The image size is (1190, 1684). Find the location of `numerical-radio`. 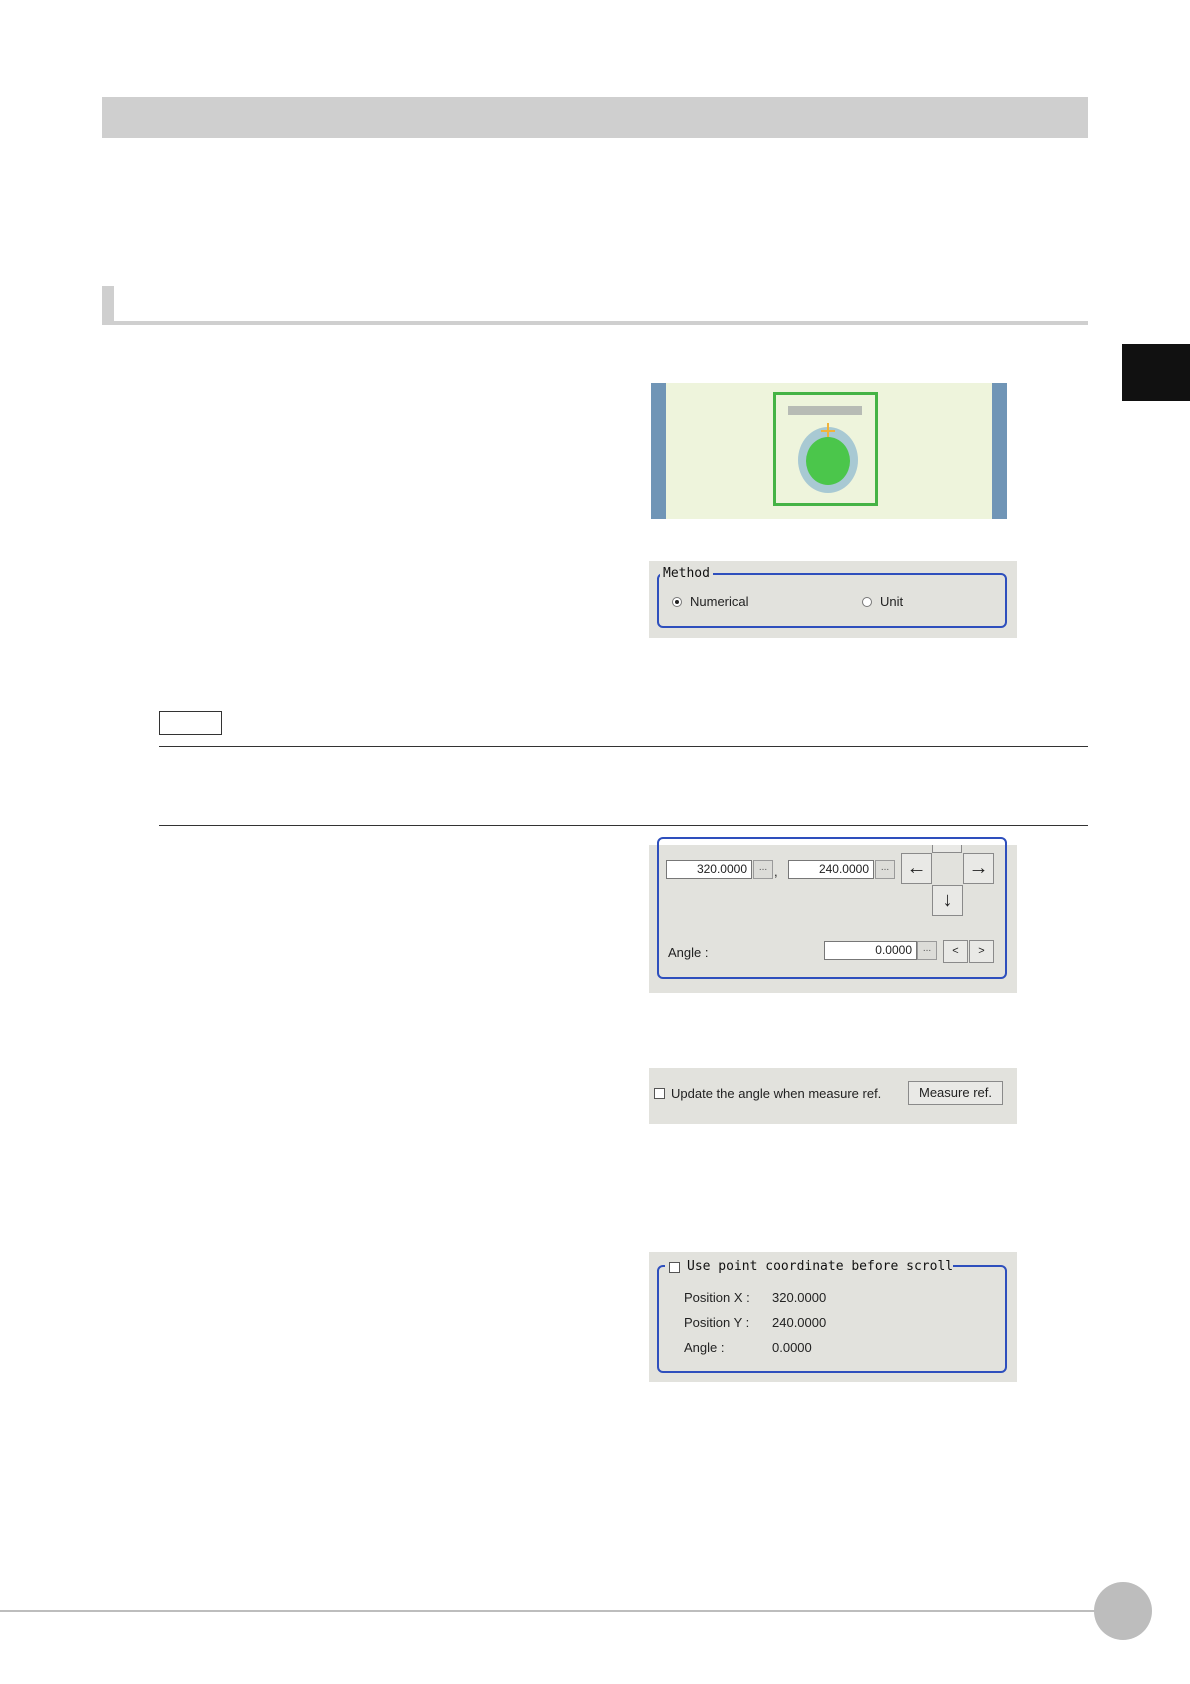

numerical-radio is located at coordinates (677, 602).